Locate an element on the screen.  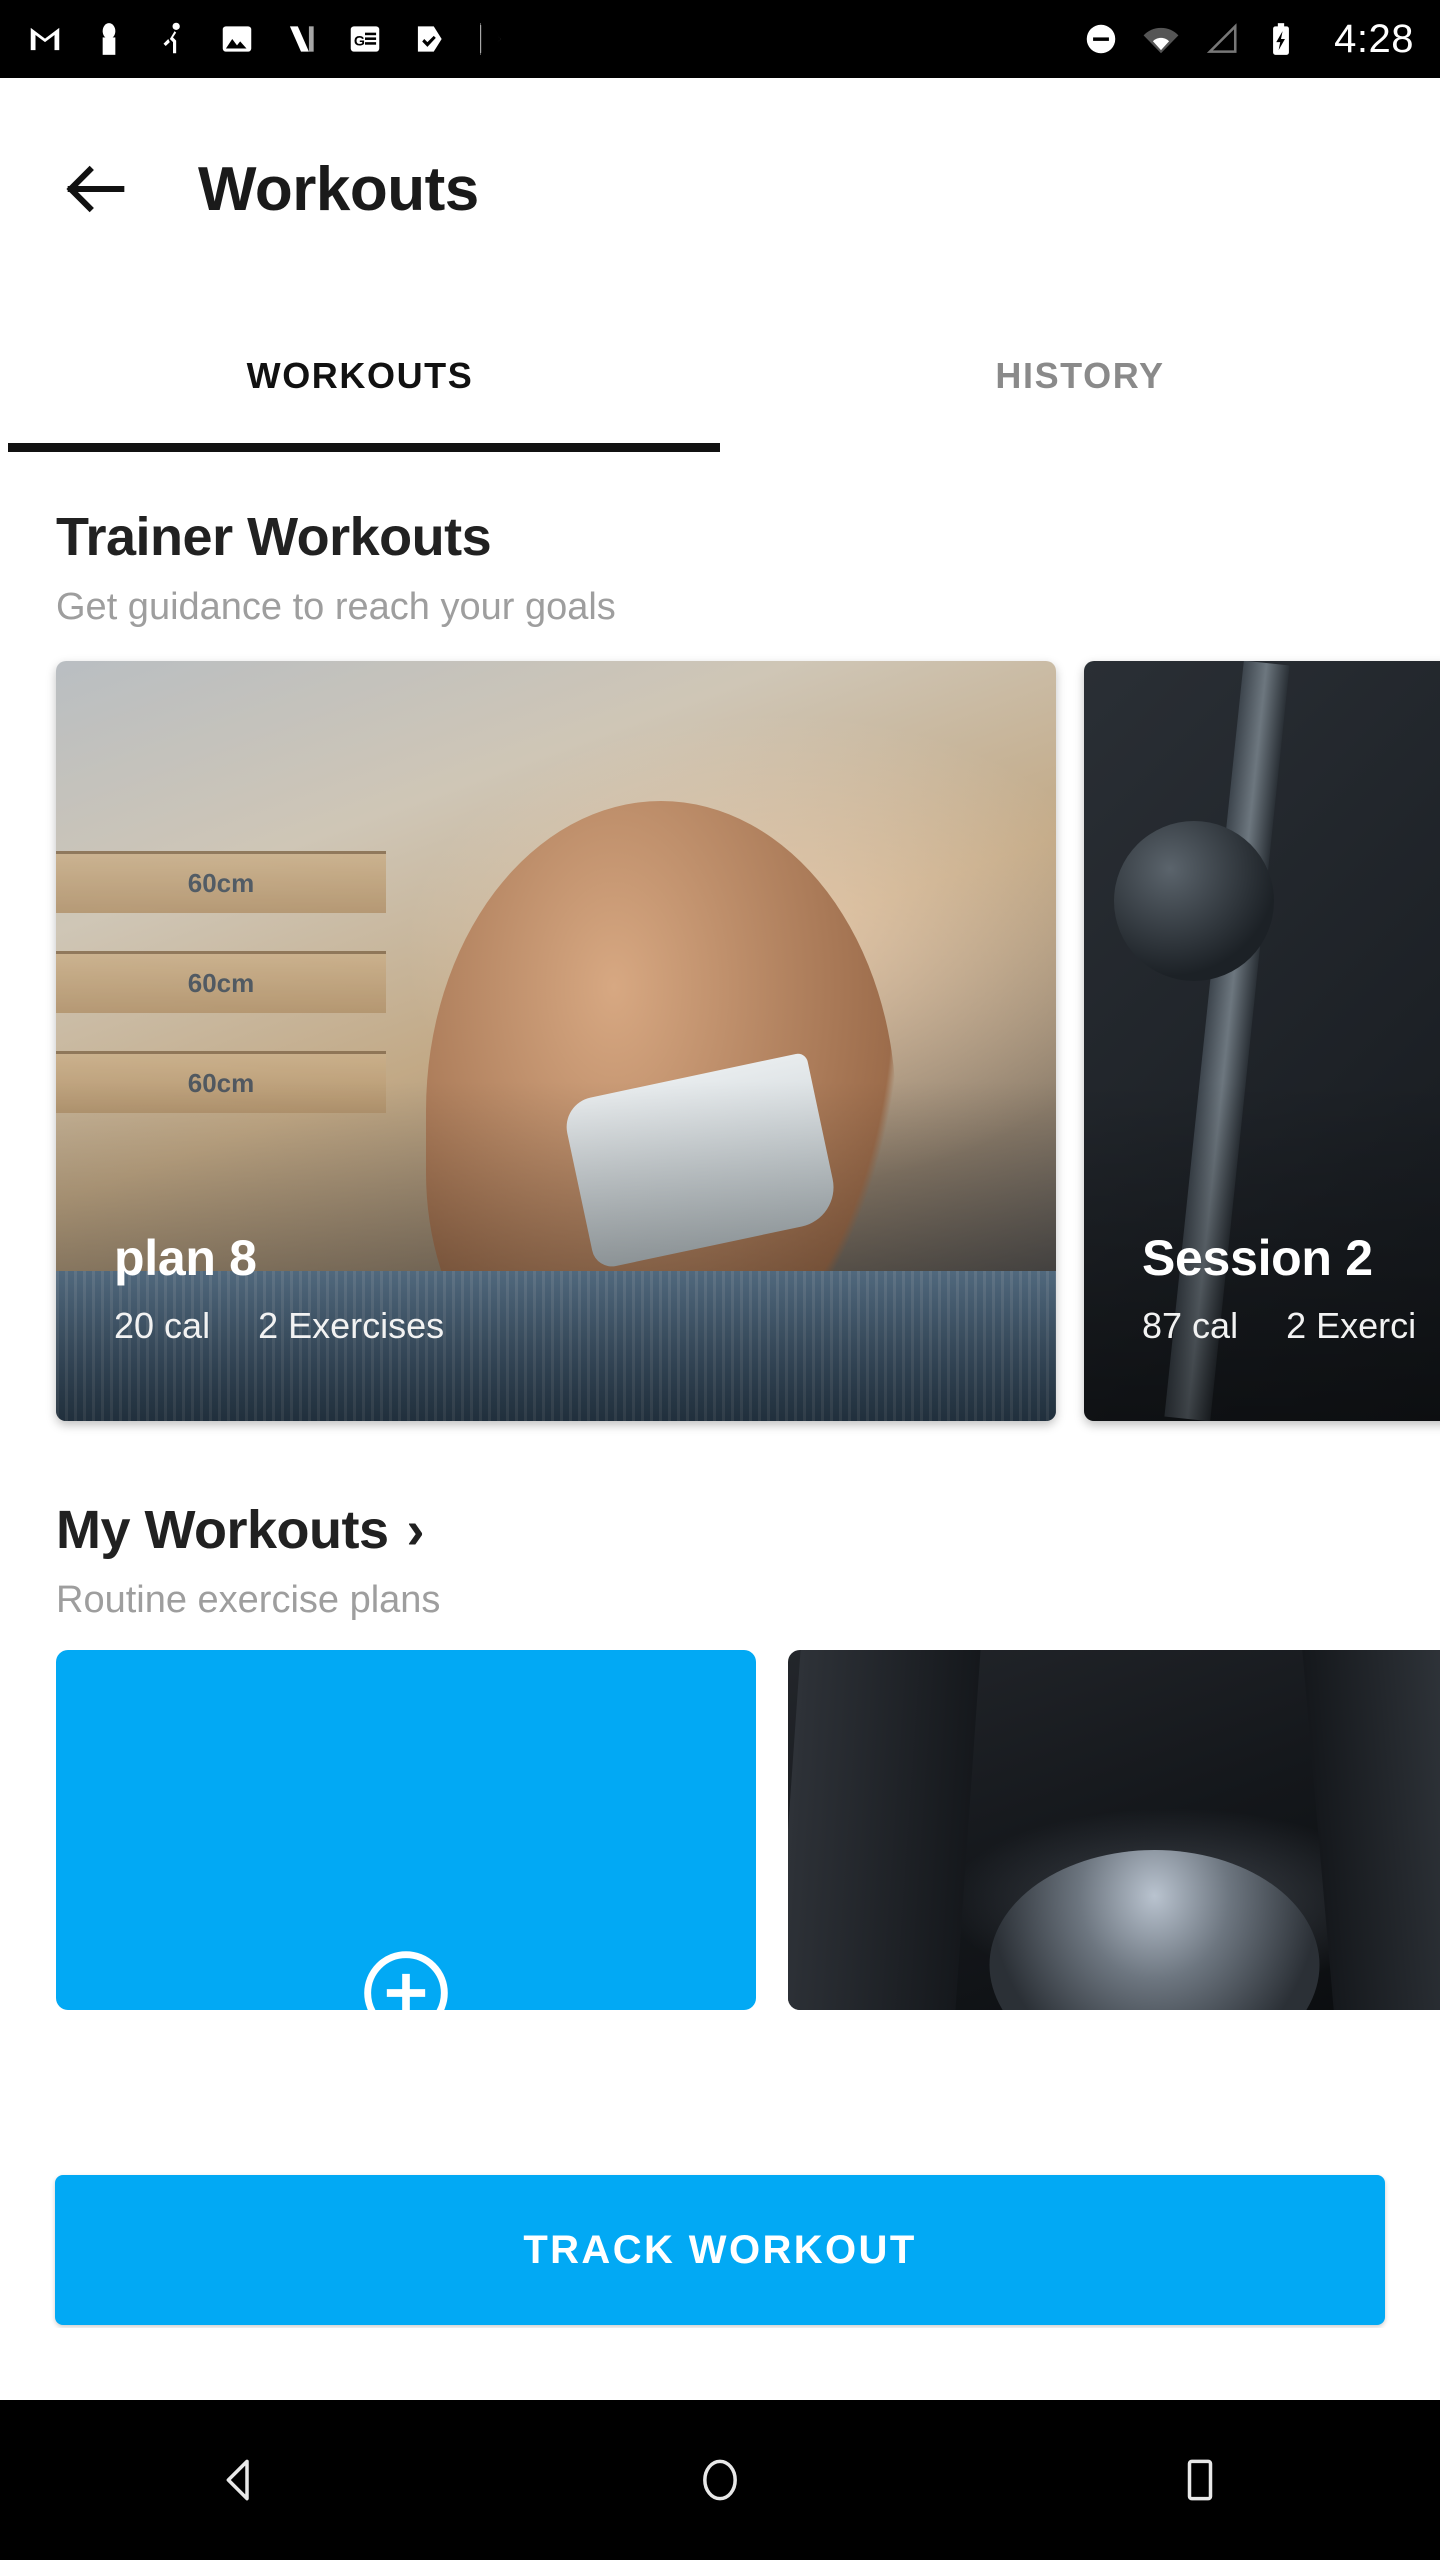
nav-home-button is located at coordinates (720, 2480).